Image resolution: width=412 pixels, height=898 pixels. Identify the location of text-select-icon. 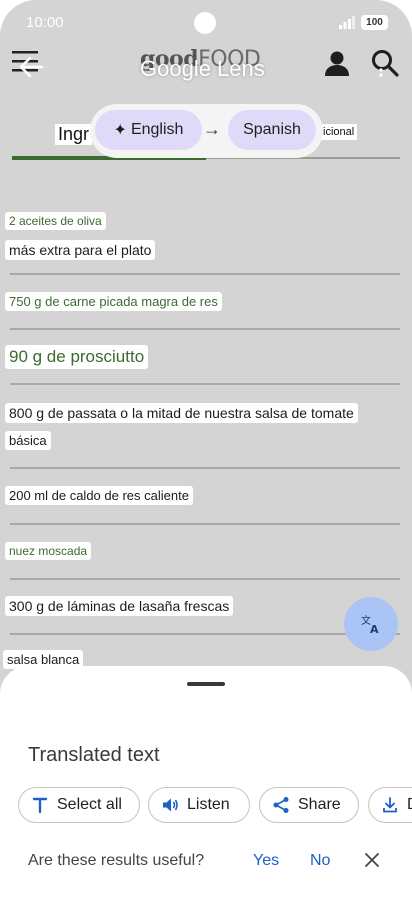
(40, 805).